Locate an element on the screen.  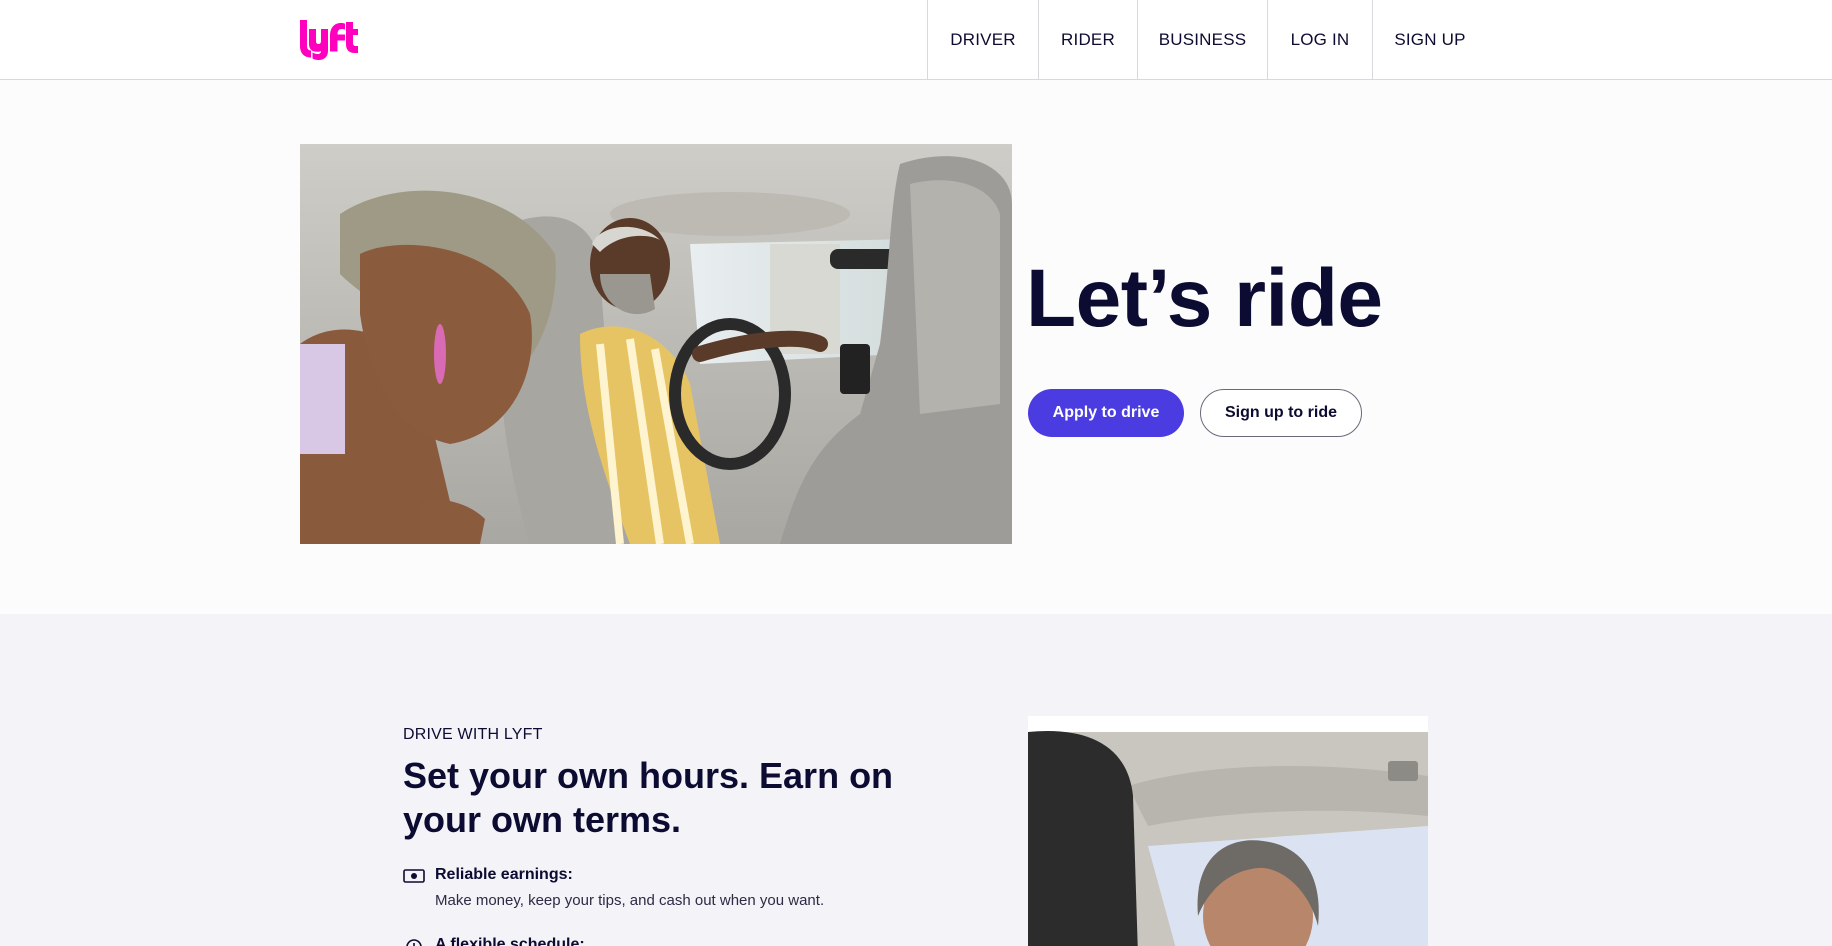
section-eyebrow: DRIVE WITH LYFT is located at coordinates (473, 734).